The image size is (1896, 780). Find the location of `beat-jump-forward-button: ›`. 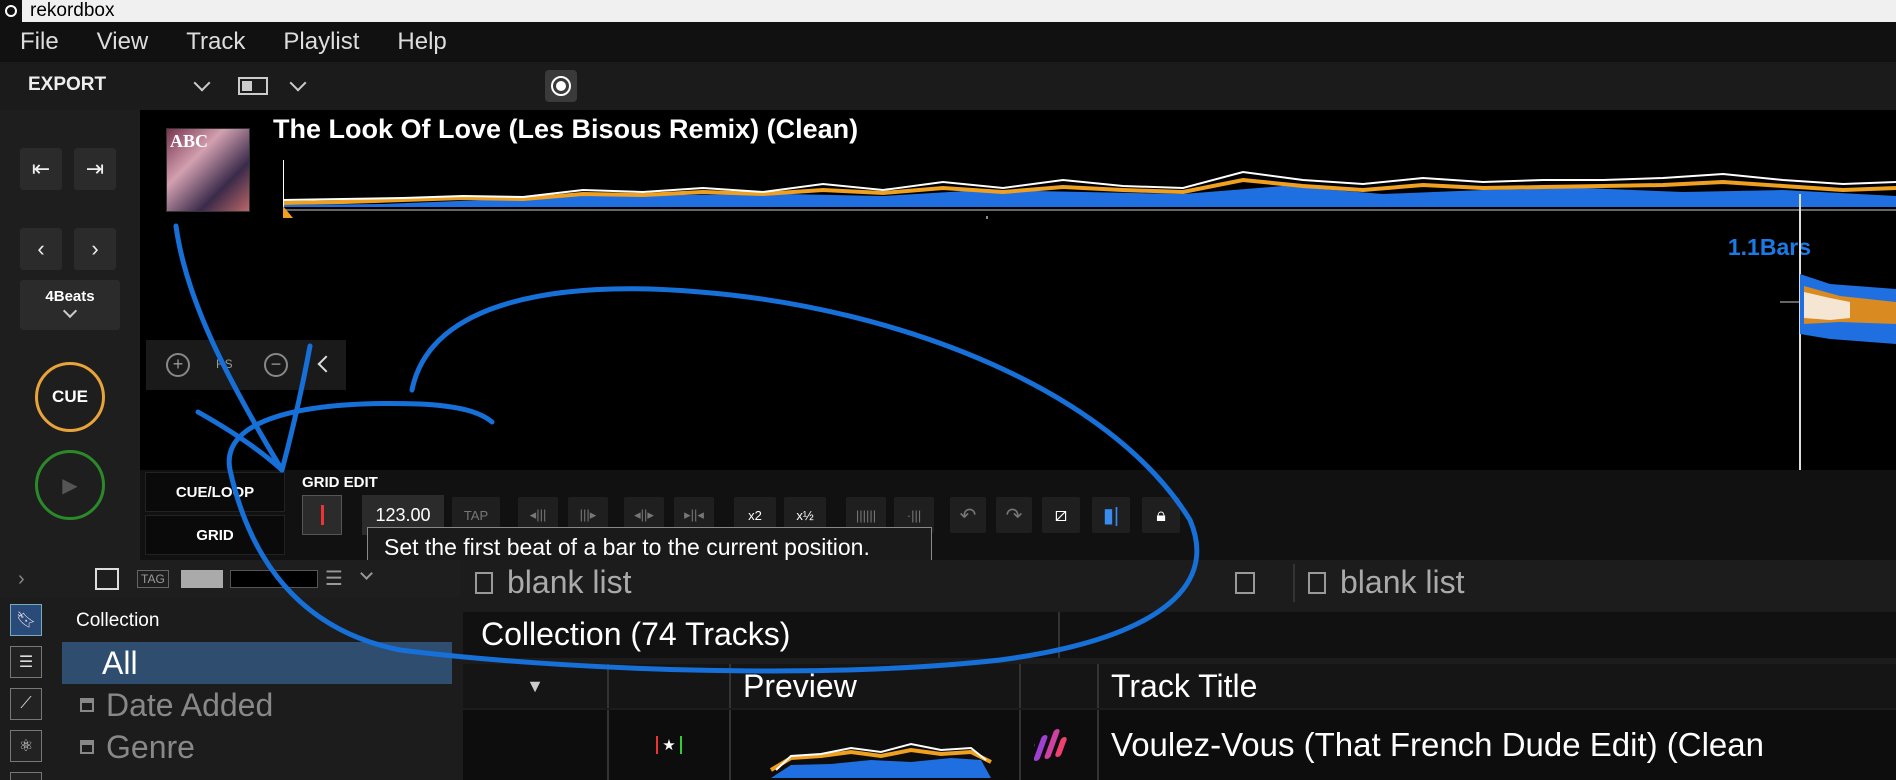

beat-jump-forward-button: › is located at coordinates (95, 249).